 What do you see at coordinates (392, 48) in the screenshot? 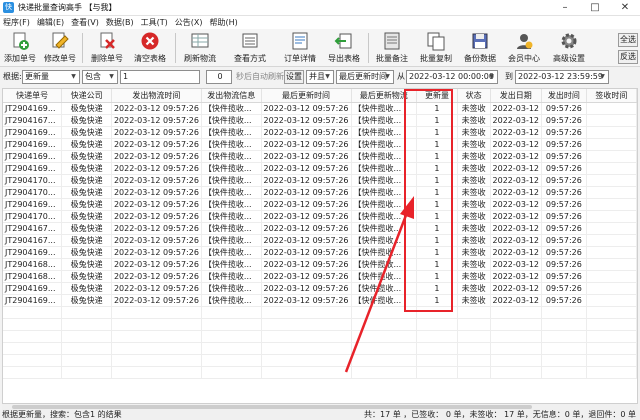
I see `batch-note-button: 批量备注` at bounding box center [392, 48].